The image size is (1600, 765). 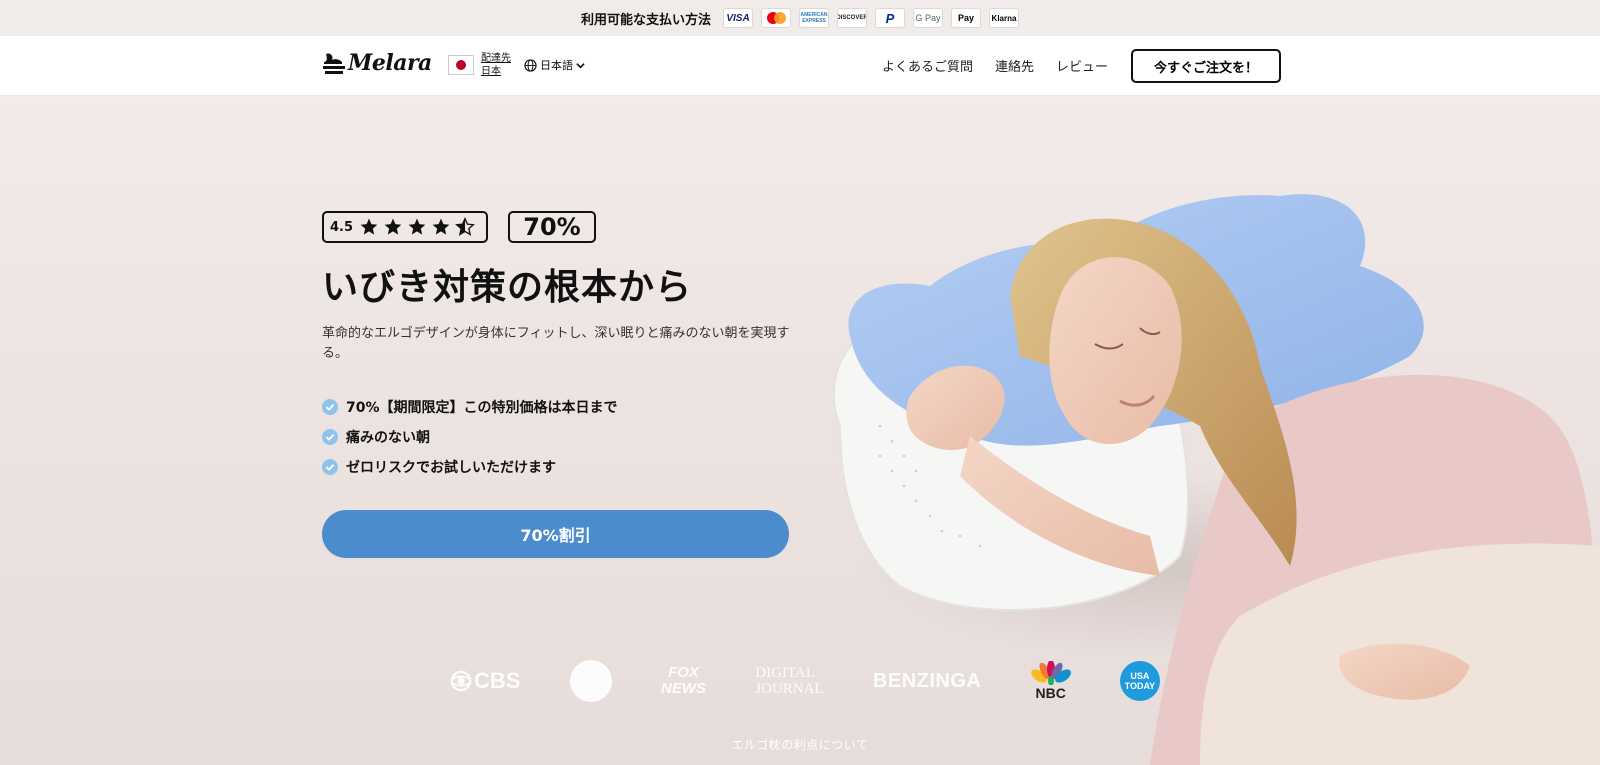 I want to click on dj-line1: DIGITAL, so click(x=785, y=673).